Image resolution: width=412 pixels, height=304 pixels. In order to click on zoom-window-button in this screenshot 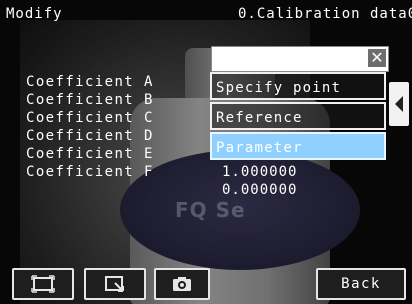, I will do `click(115, 284)`.